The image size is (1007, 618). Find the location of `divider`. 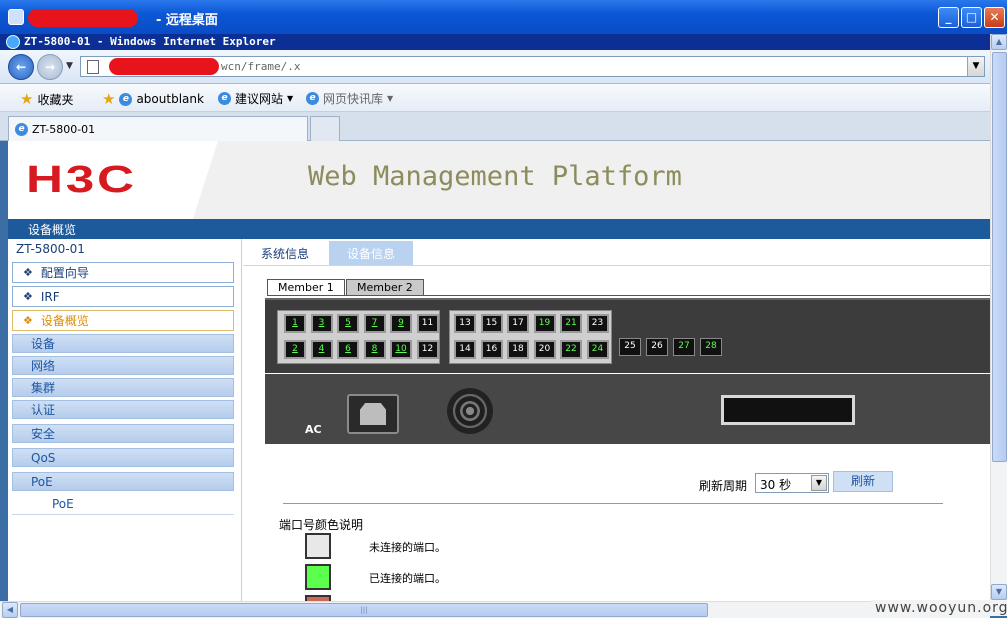

divider is located at coordinates (613, 503).